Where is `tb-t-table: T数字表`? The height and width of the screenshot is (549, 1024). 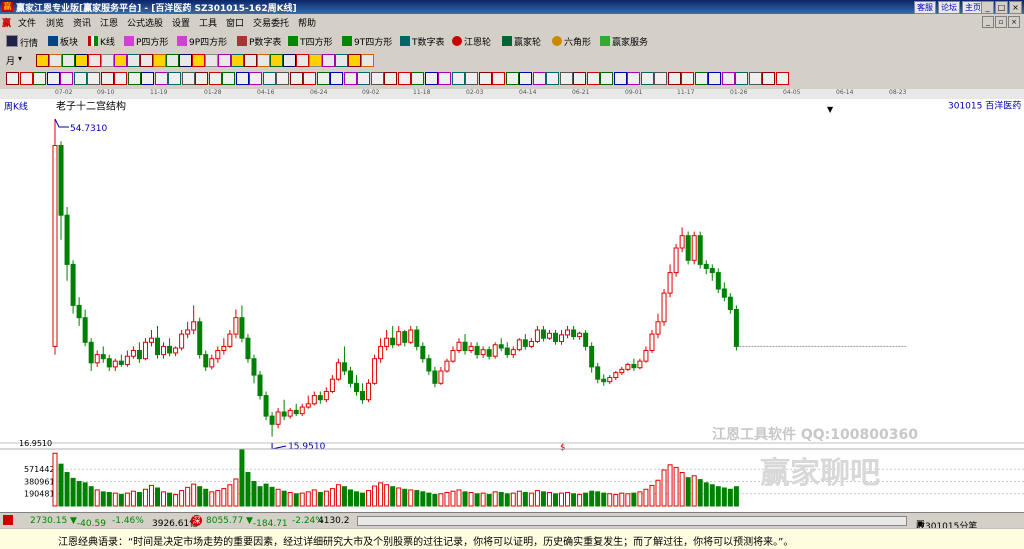 tb-t-table: T数字表 is located at coordinates (422, 41).